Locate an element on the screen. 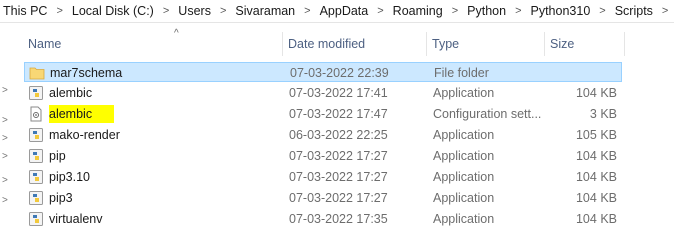 This screenshot has height=242, width=674. file-row: pip3 07-03-2022 17:27 Application 104 KB is located at coordinates (323, 198).